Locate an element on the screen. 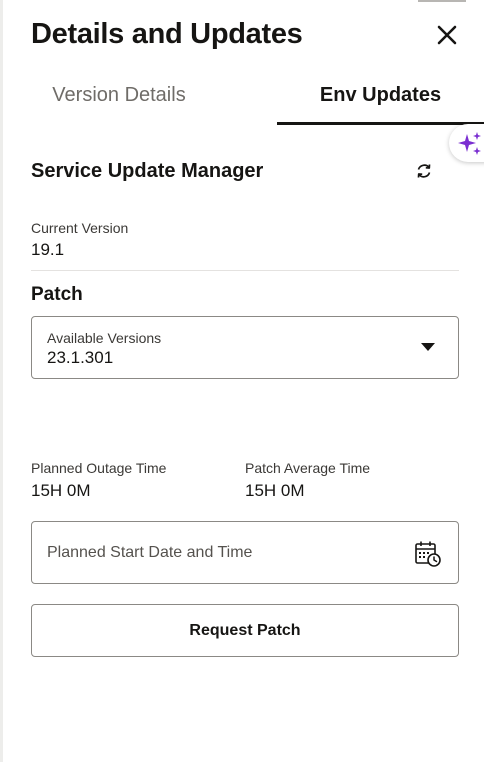 The width and height of the screenshot is (484, 762). drag-handle is located at coordinates (442, 1).